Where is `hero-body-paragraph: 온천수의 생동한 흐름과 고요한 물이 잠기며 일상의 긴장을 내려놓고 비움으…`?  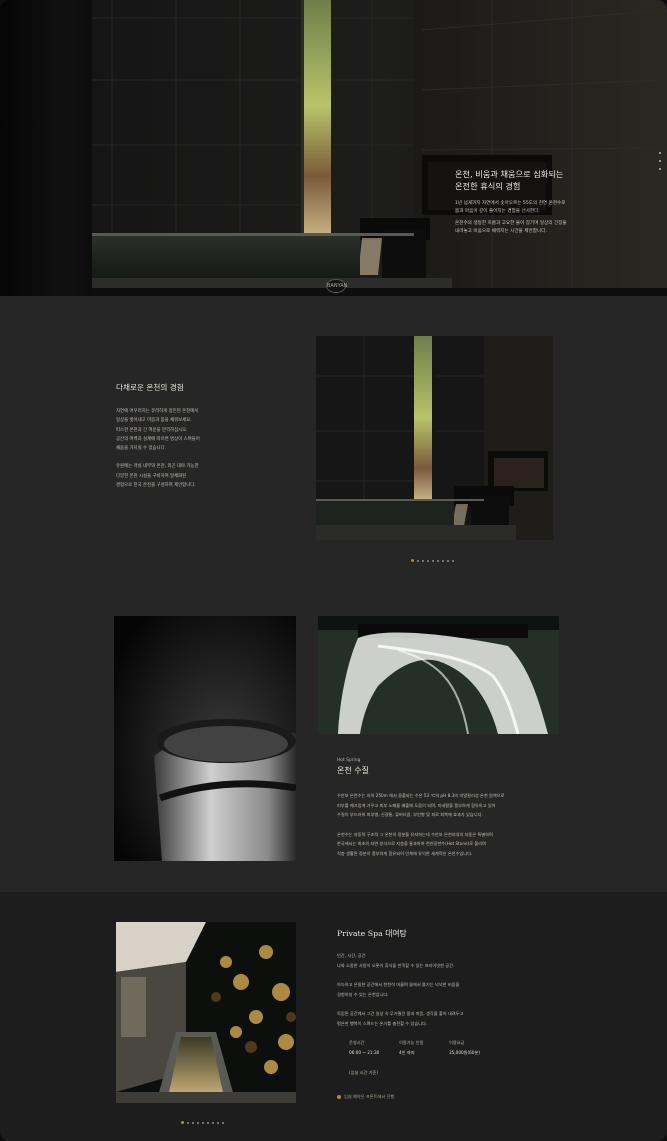
hero-body-paragraph: 온천수의 생동한 흐름과 고요한 물이 잠기며 일상의 긴장을 내려놓고 비움으… is located at coordinates (515, 227).